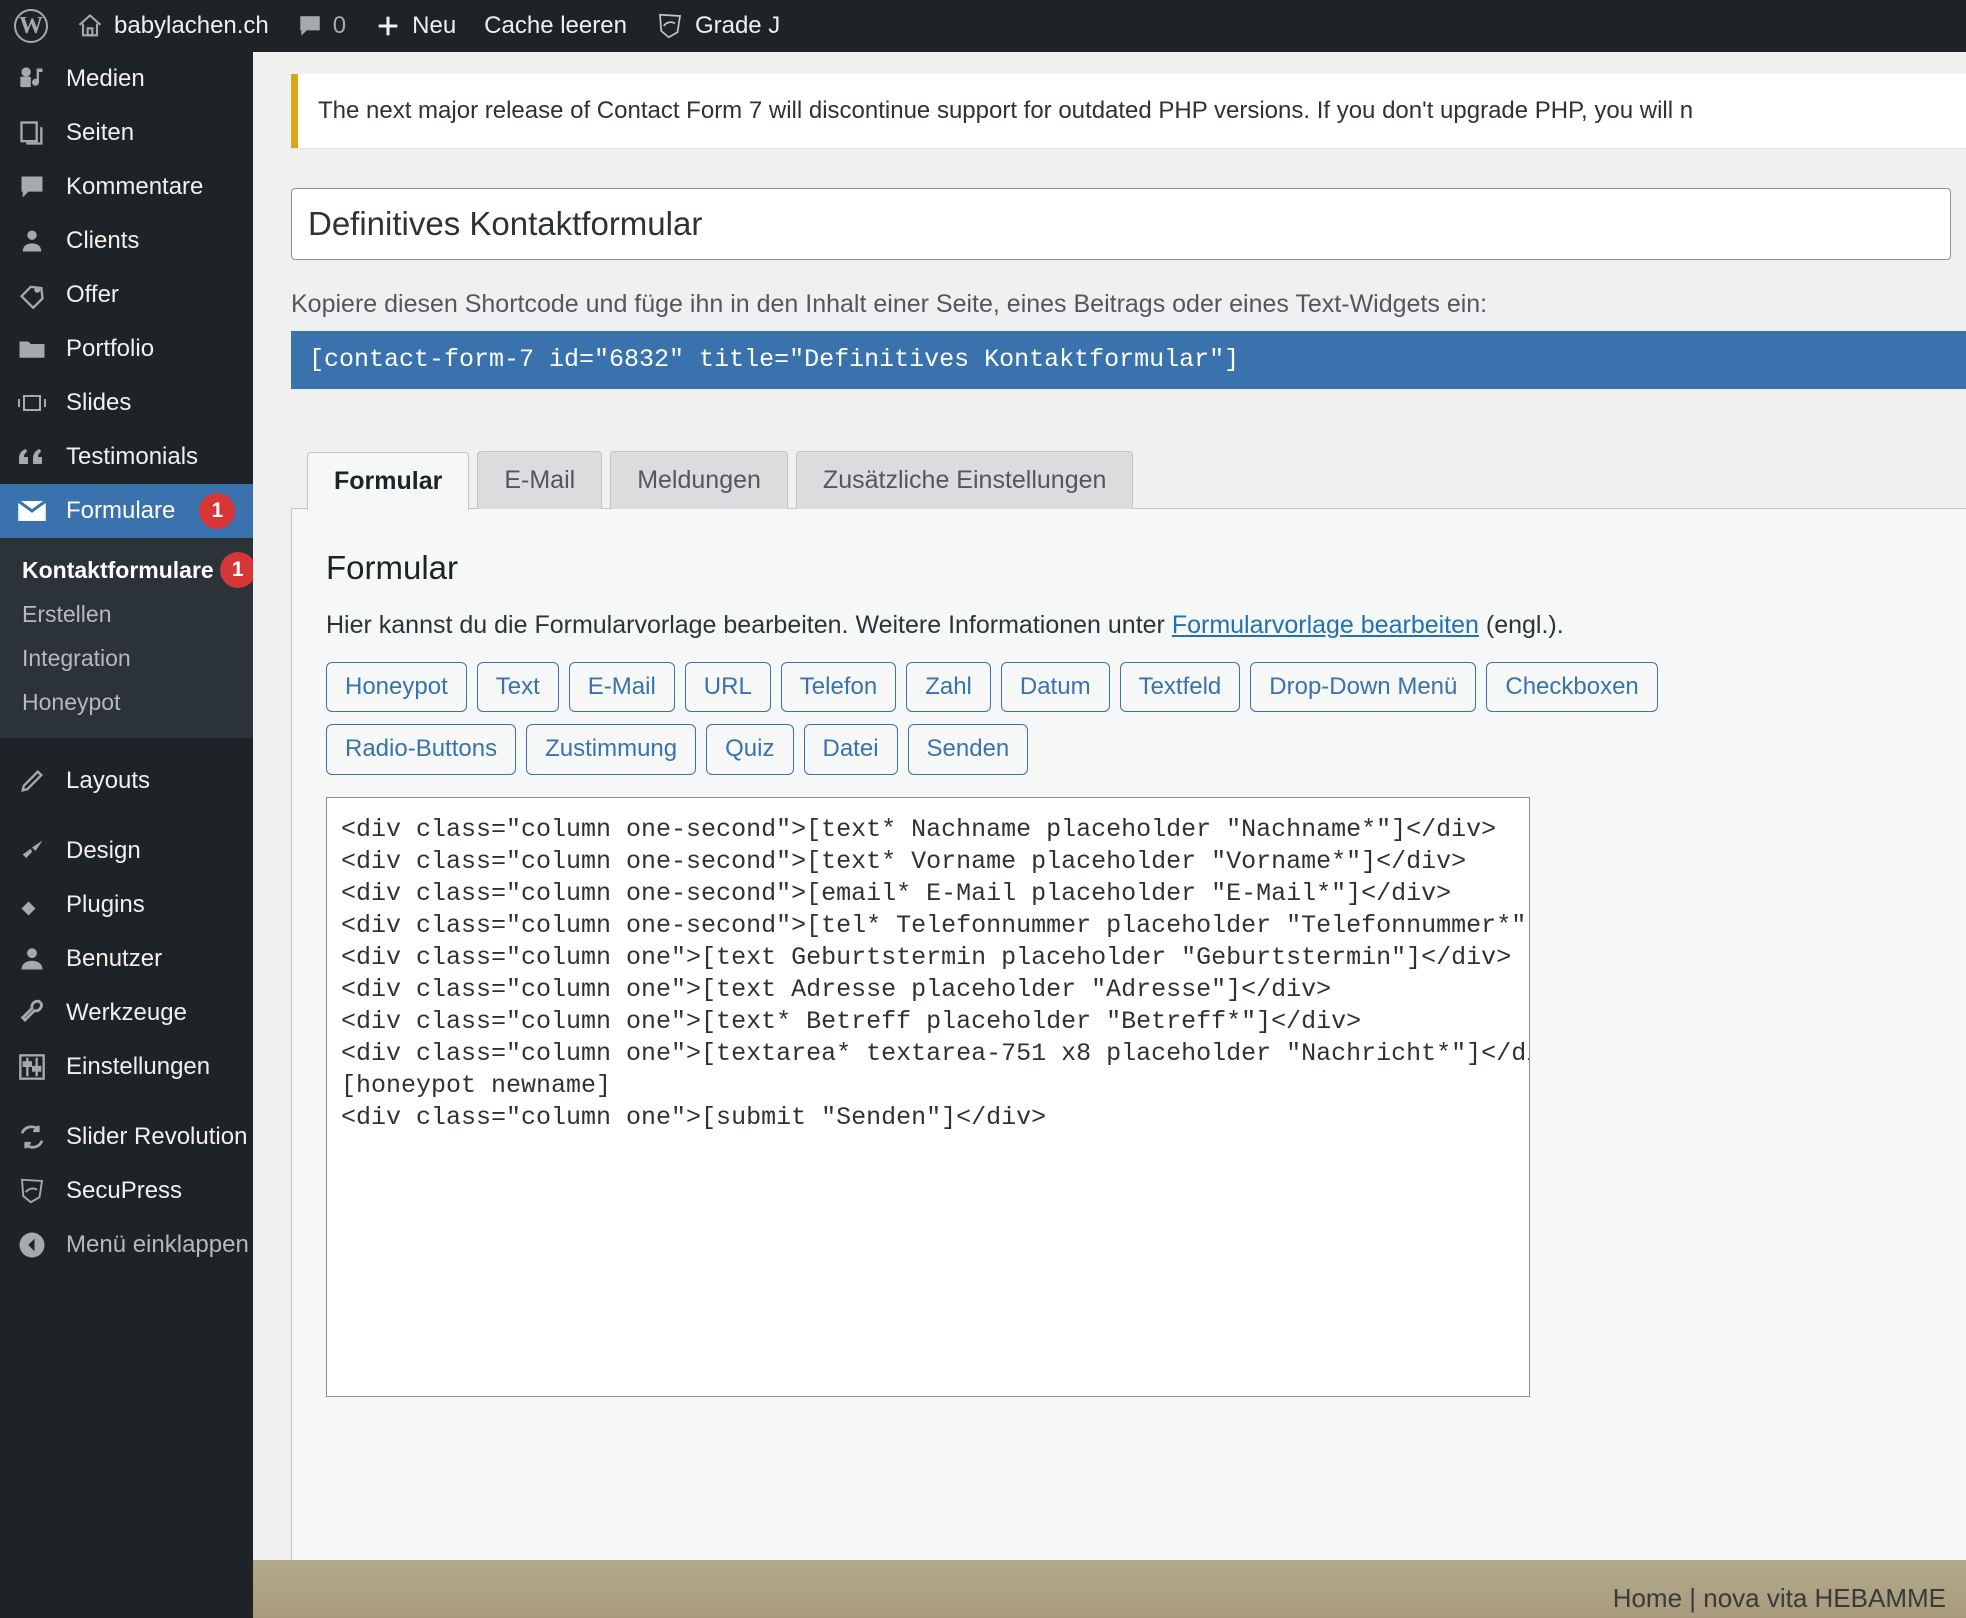 The image size is (1966, 1618). I want to click on tag-button-datum: Datum, so click(1055, 687).